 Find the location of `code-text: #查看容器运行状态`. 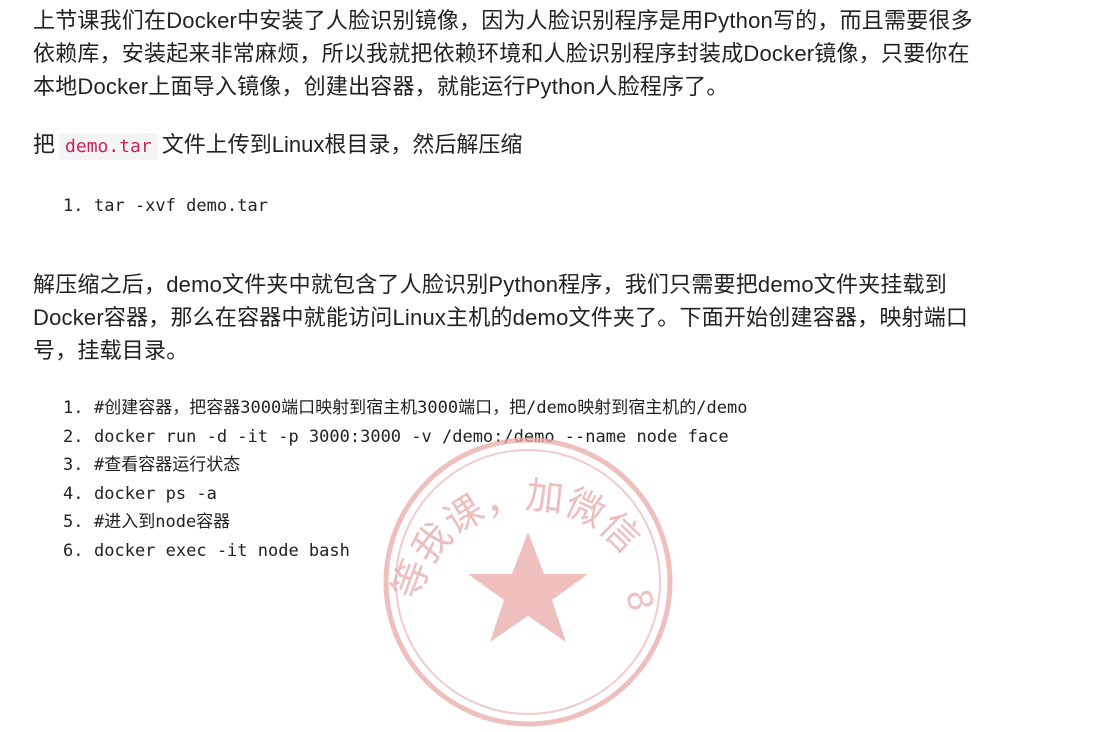

code-text: #查看容器运行状态 is located at coordinates (167, 465).